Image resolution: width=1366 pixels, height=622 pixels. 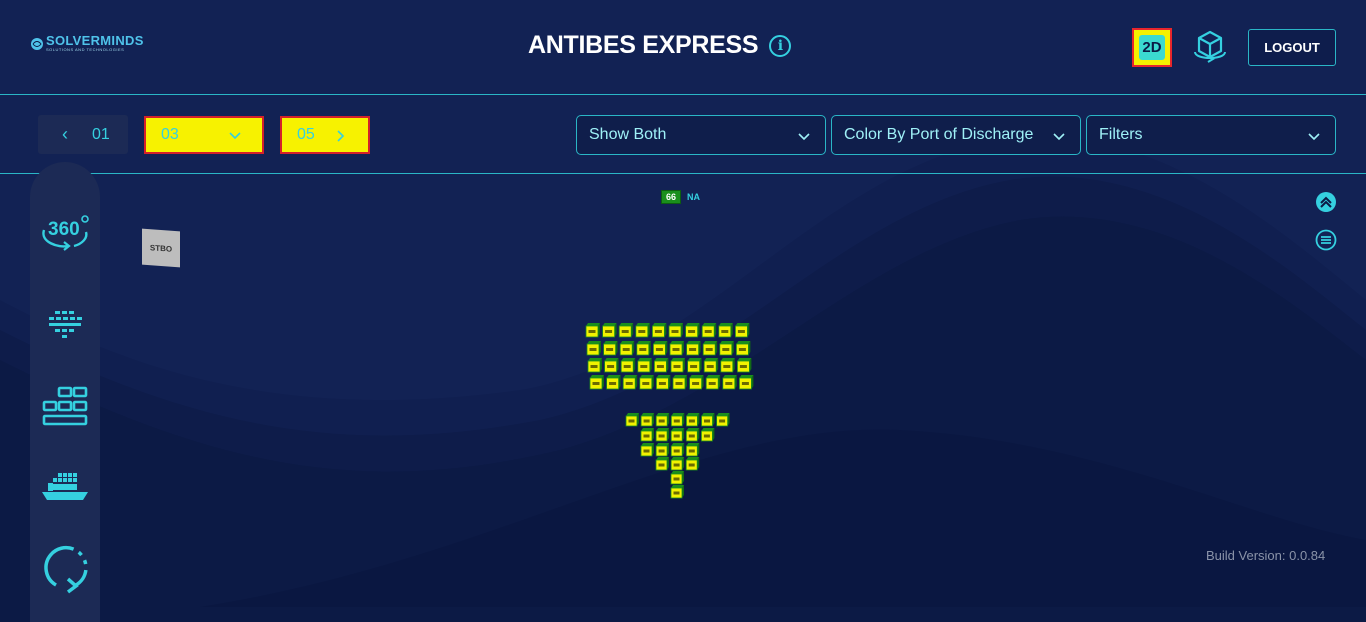 What do you see at coordinates (1266, 555) in the screenshot?
I see `build-version: Build Version: 0.0.84` at bounding box center [1266, 555].